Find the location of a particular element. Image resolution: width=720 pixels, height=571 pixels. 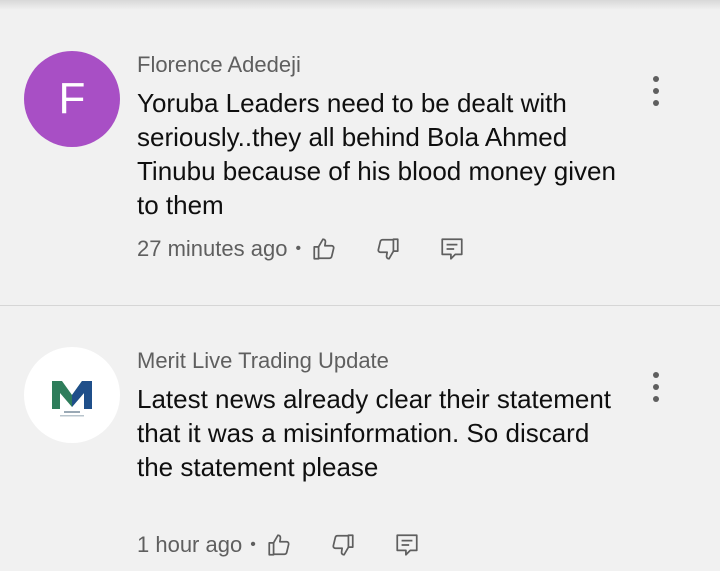

comment-author: Florence Adedeji is located at coordinates (219, 65).